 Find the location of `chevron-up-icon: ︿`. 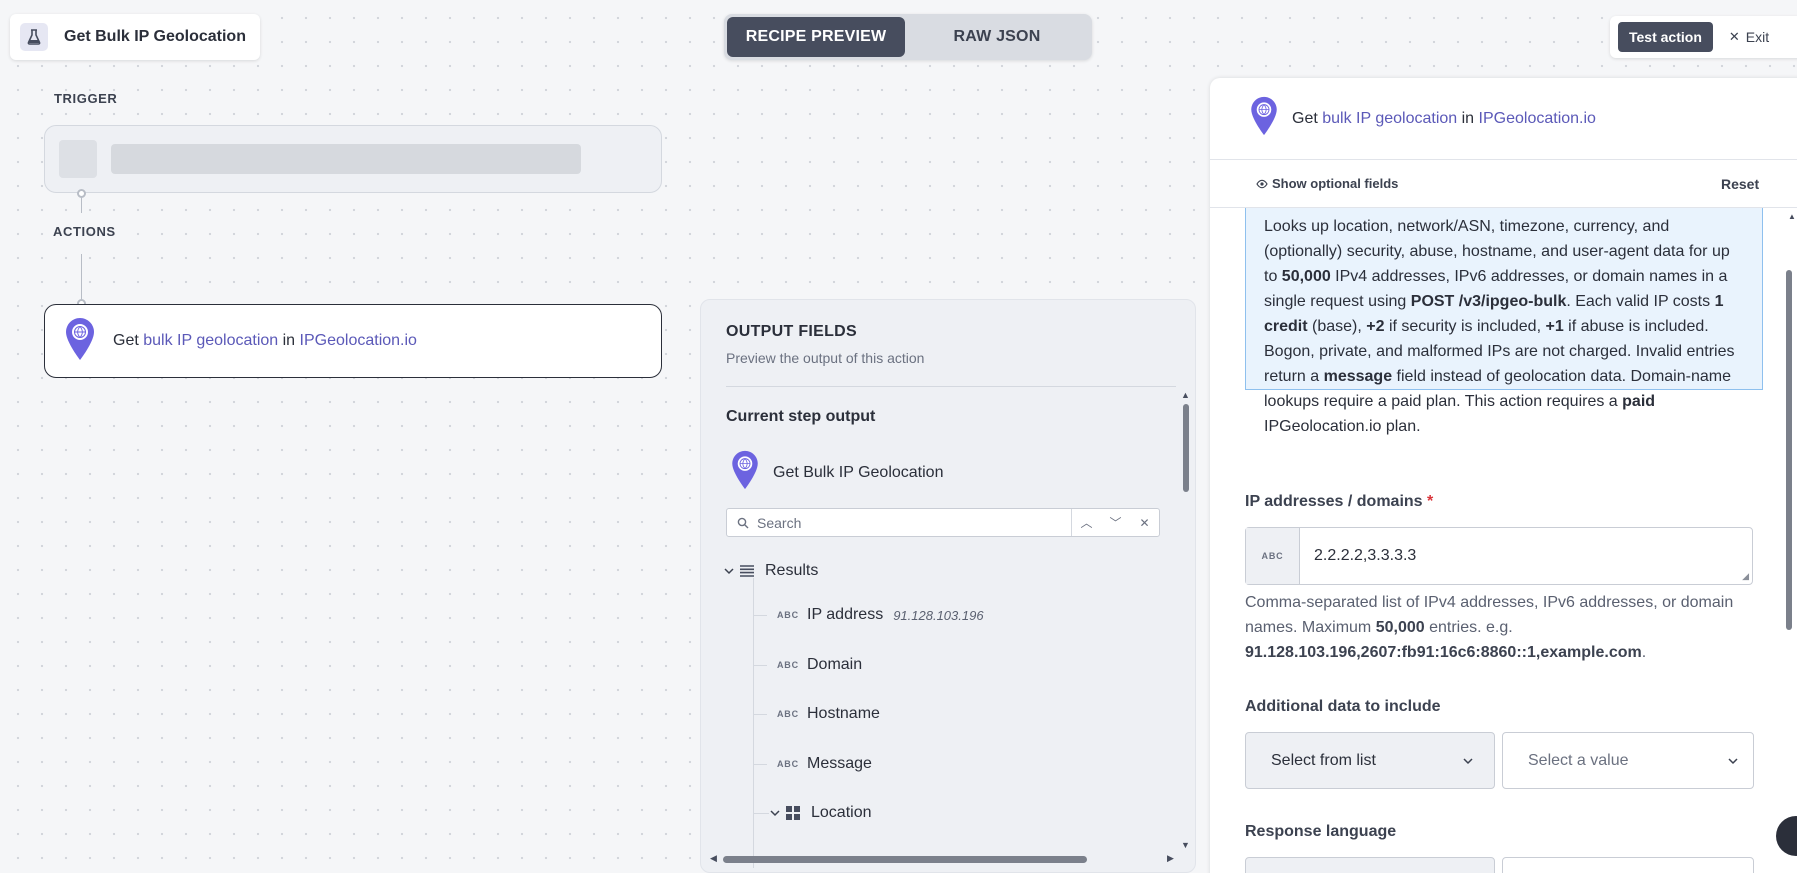

chevron-up-icon: ︿ is located at coordinates (1086, 522).